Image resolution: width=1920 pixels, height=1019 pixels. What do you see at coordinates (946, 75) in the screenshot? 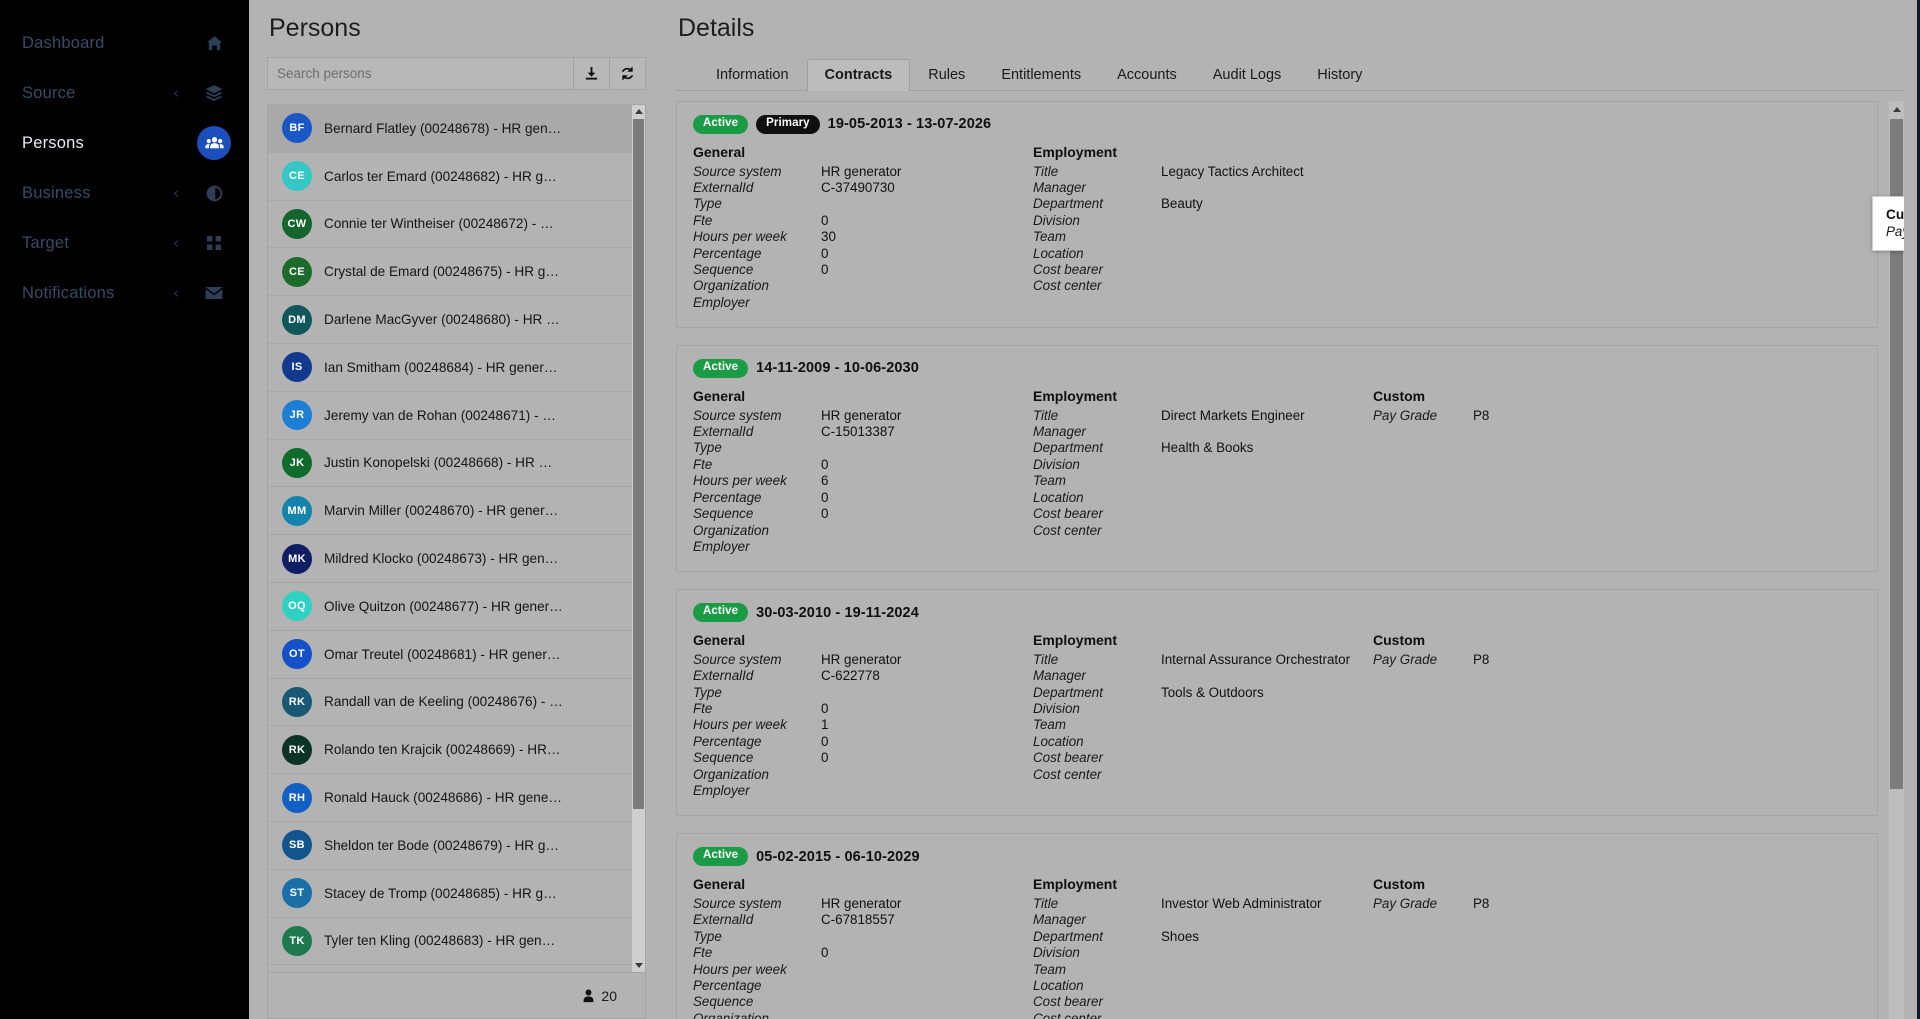
I see `tab-rules: Rules` at bounding box center [946, 75].